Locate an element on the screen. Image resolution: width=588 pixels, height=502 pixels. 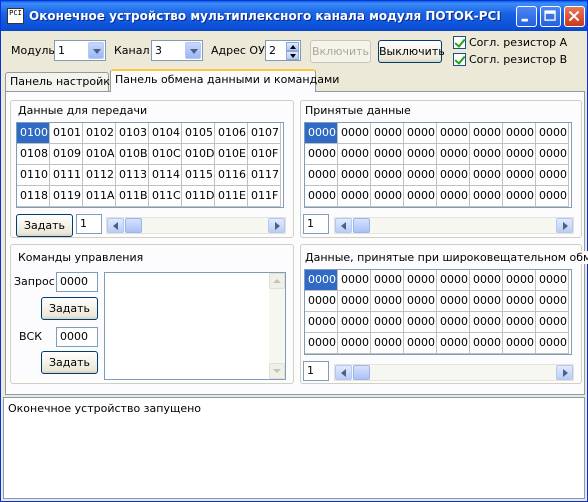
scroll-left-icon is located at coordinates (343, 372).